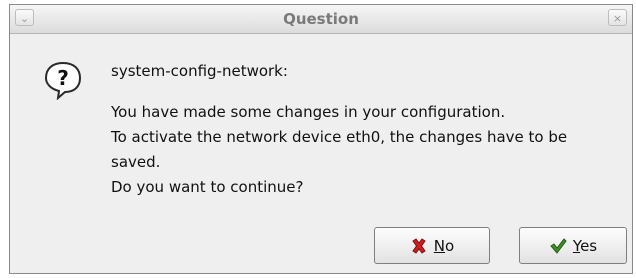  Describe the element at coordinates (558, 245) in the screenshot. I see `green-check-icon` at that location.